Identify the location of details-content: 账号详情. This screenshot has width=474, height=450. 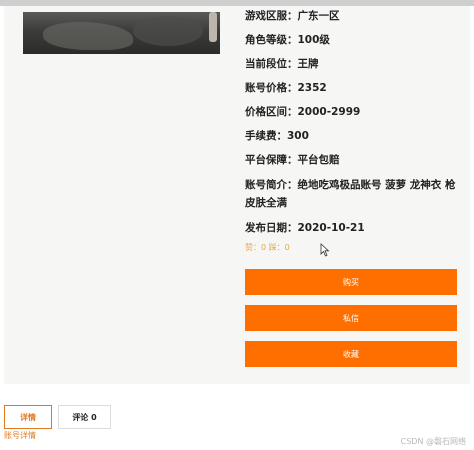
(20, 435).